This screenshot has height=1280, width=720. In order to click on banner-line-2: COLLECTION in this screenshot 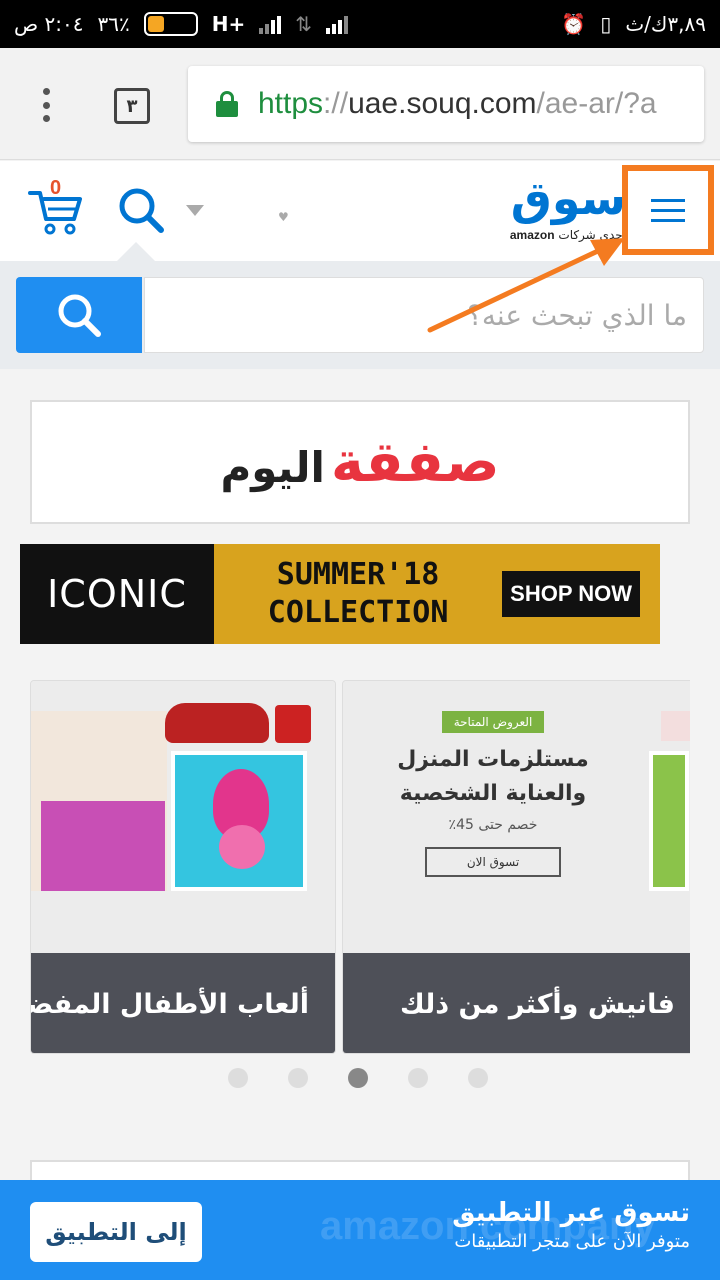, I will do `click(358, 612)`.